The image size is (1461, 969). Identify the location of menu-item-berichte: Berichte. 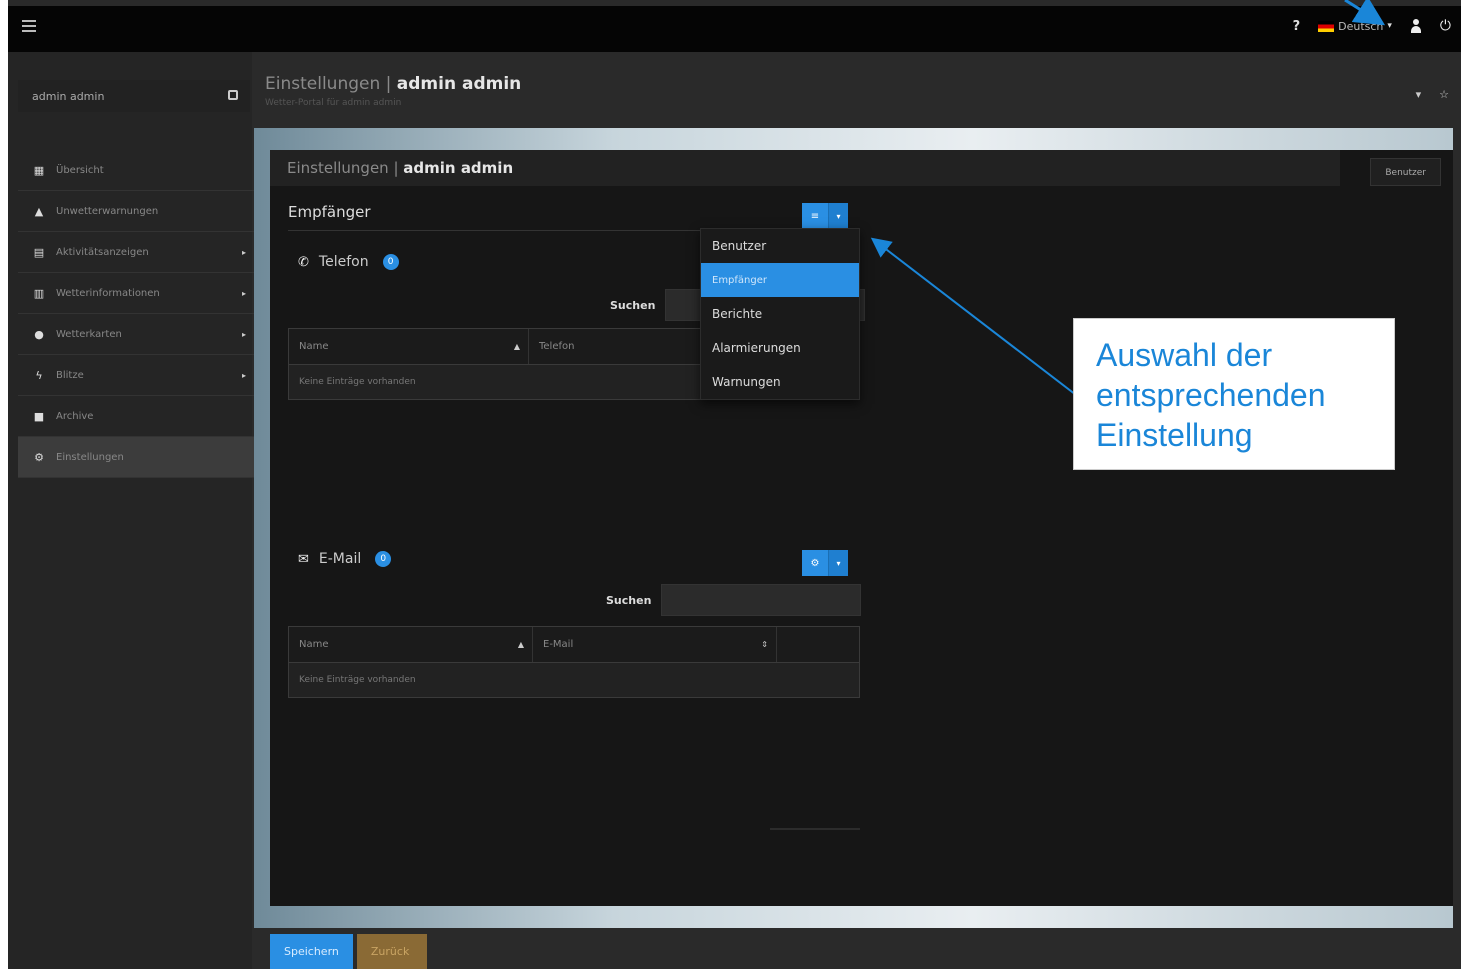
(780, 314).